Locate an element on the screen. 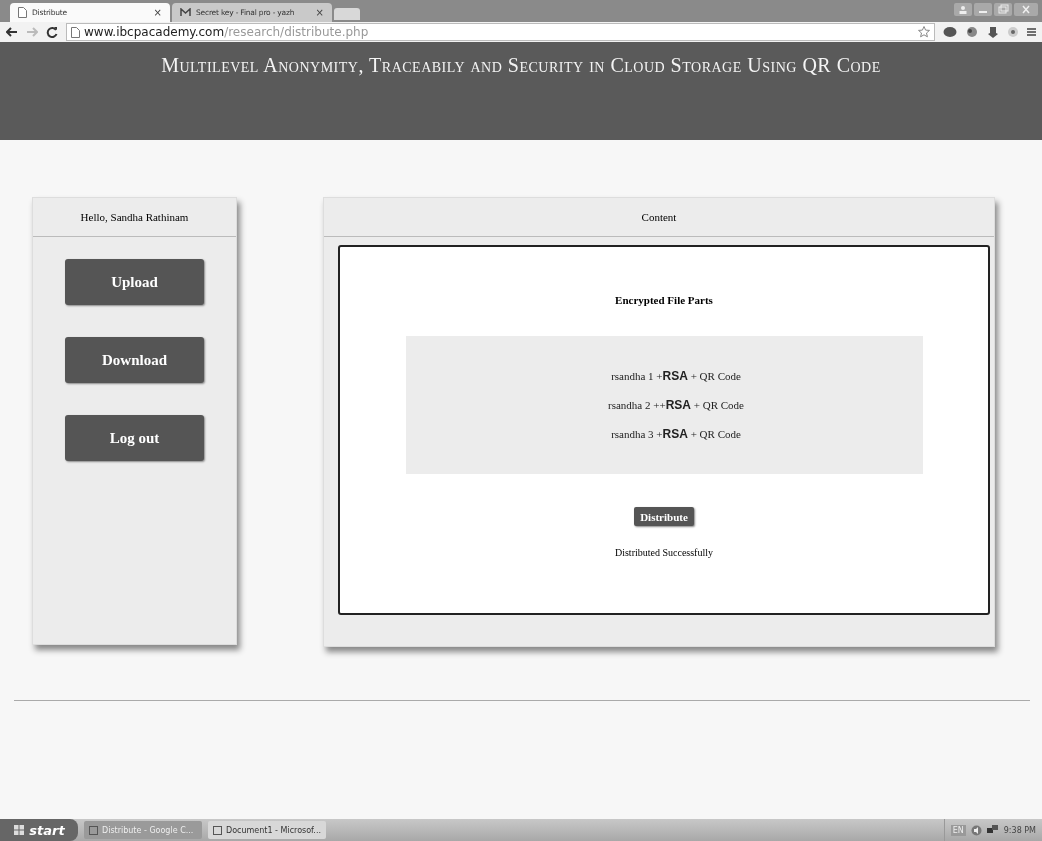 The height and width of the screenshot is (841, 1042). mail-icon is located at coordinates (185, 12).